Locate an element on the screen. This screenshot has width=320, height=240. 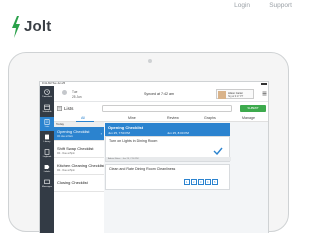
message-icon is located at coordinates (47, 181).